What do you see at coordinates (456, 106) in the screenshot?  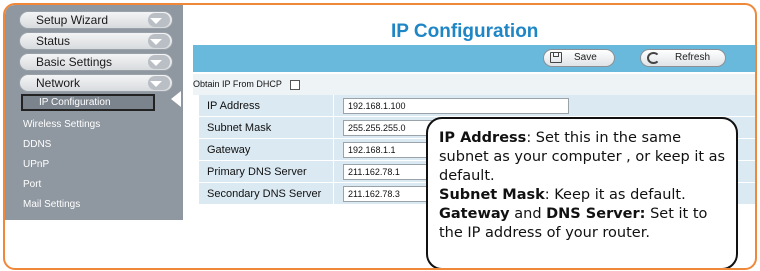 I see `ip-address-input: 192.168.1.100` at bounding box center [456, 106].